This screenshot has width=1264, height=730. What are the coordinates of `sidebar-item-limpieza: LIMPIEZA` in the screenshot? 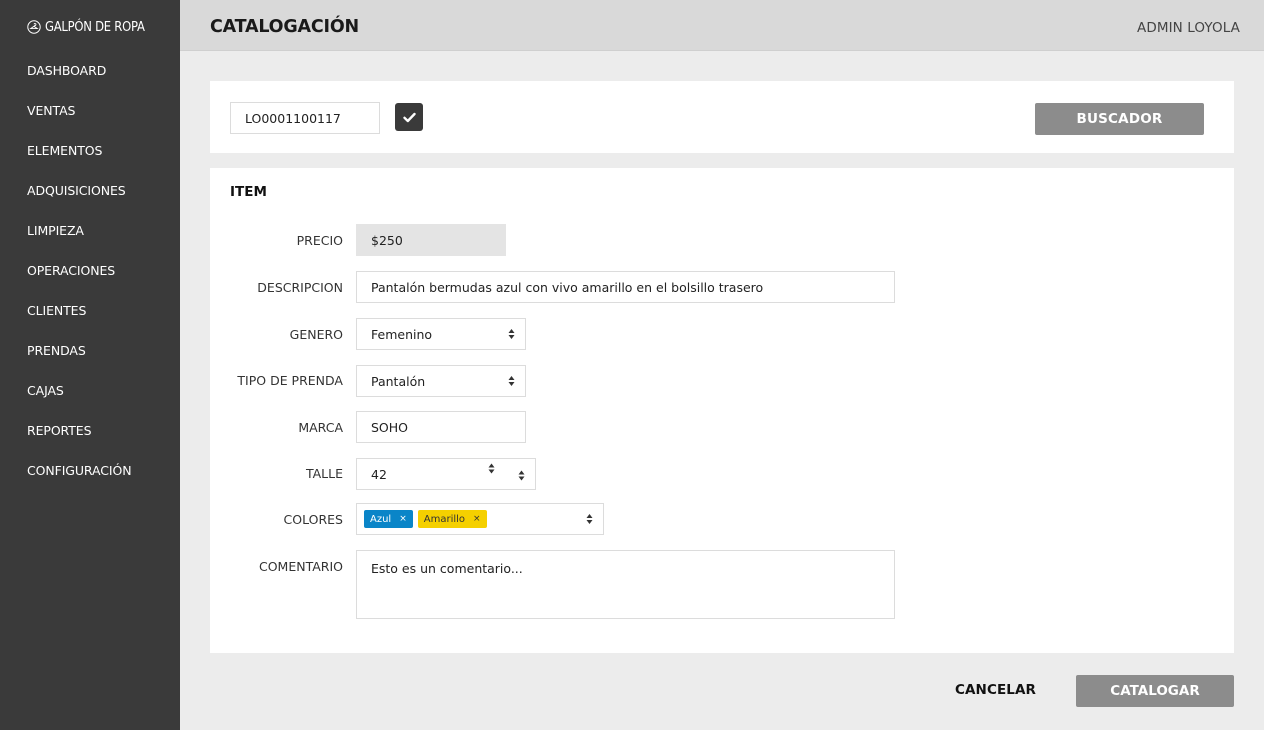 It's located at (79, 241).